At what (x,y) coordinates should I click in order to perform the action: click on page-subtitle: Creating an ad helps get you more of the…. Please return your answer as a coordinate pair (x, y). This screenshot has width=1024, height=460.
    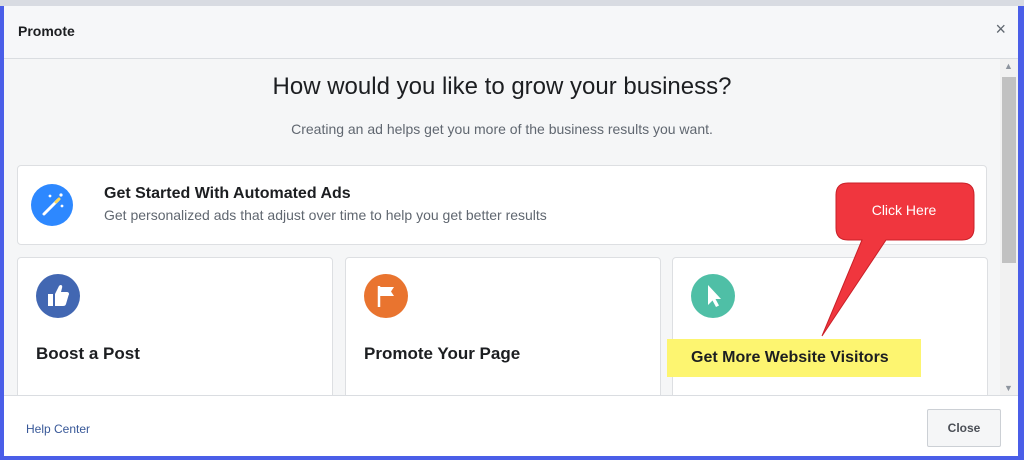
    Looking at the image, I should click on (502, 129).